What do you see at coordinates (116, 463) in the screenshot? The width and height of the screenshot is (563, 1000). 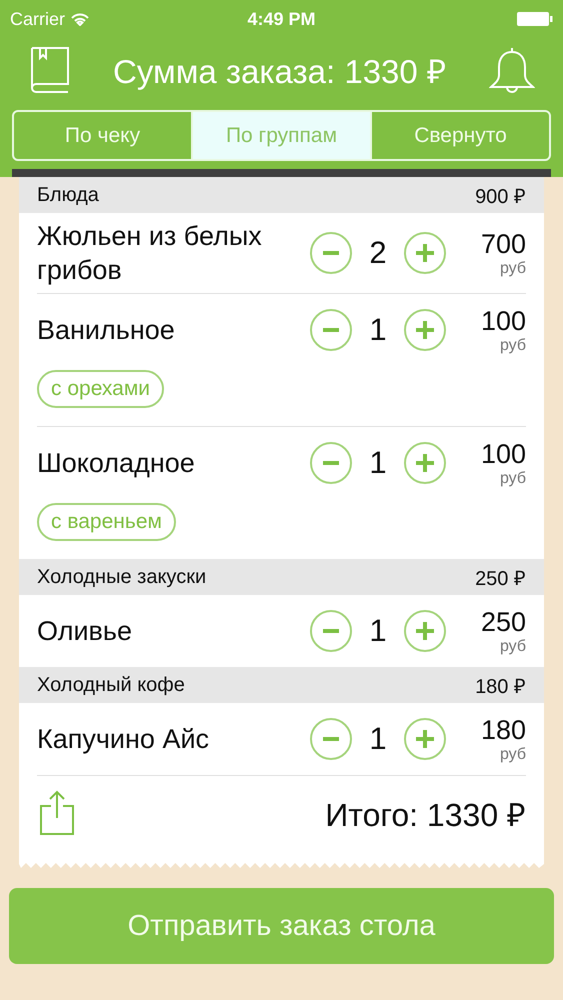 I see `item-name: Шоколадное` at bounding box center [116, 463].